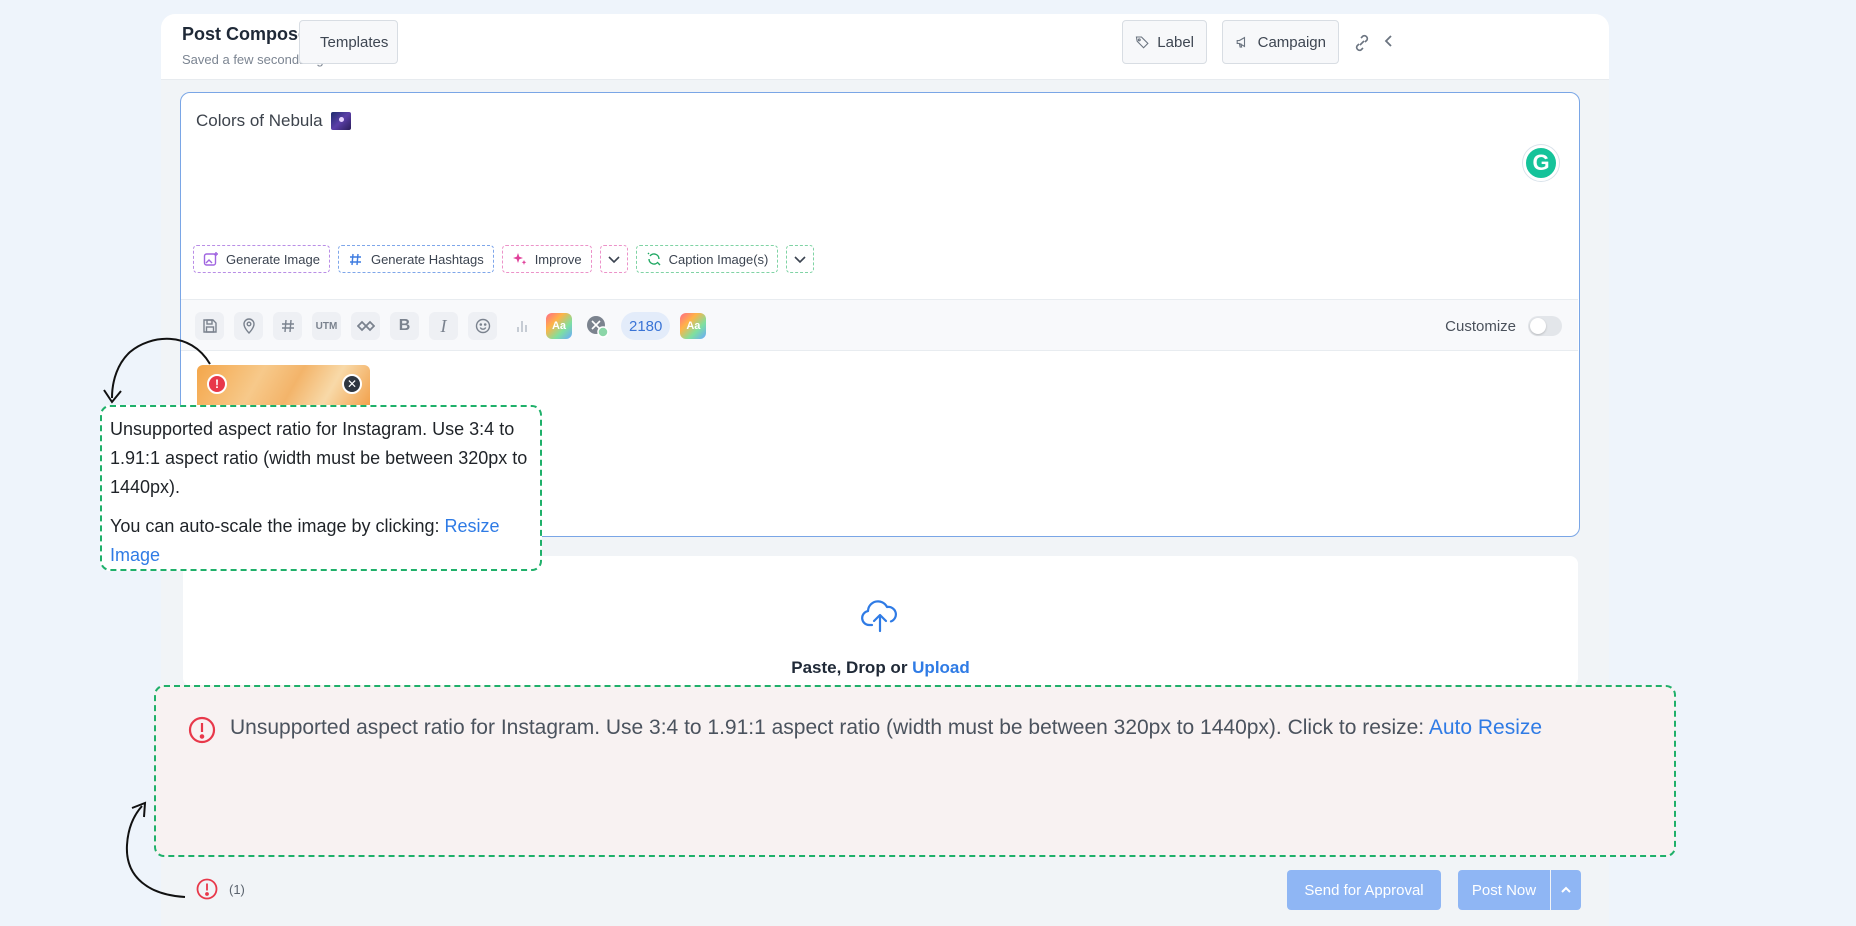  I want to click on generate-image-button: Generate Image, so click(261, 259).